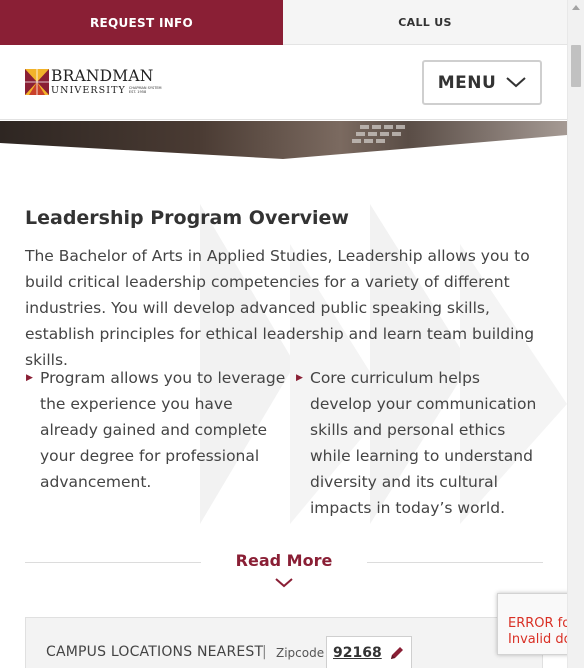 The height and width of the screenshot is (668, 584). I want to click on scrollbar-thumb, so click(576, 66).